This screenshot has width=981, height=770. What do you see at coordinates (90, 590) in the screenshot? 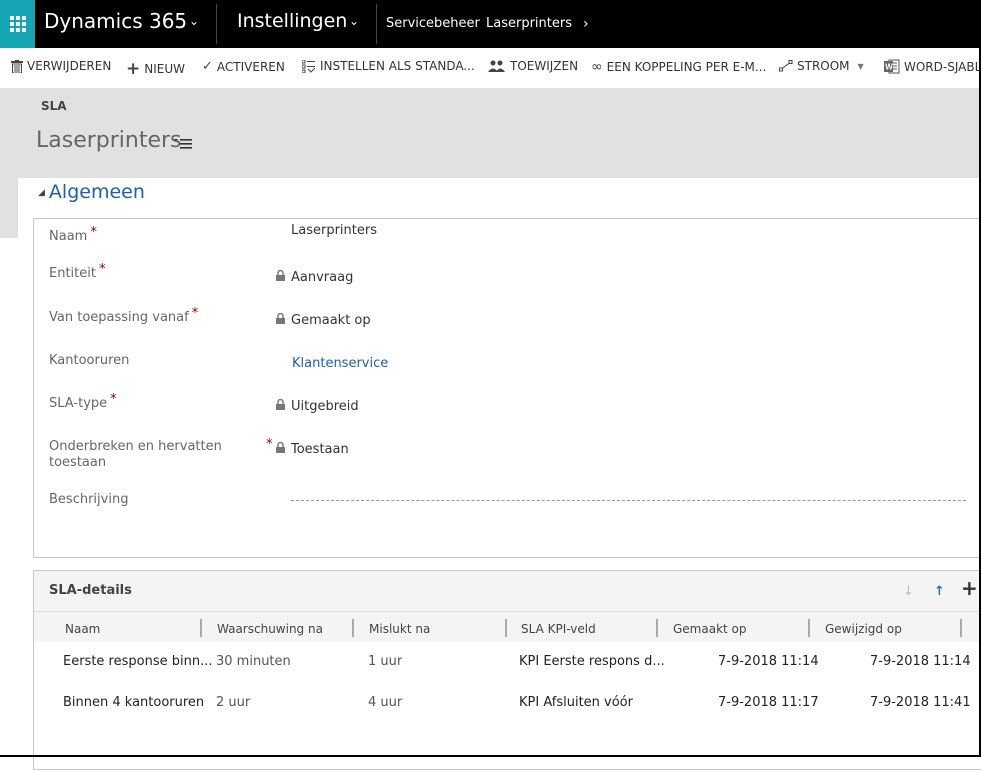
I see `subgrid-title: SLA-details` at bounding box center [90, 590].